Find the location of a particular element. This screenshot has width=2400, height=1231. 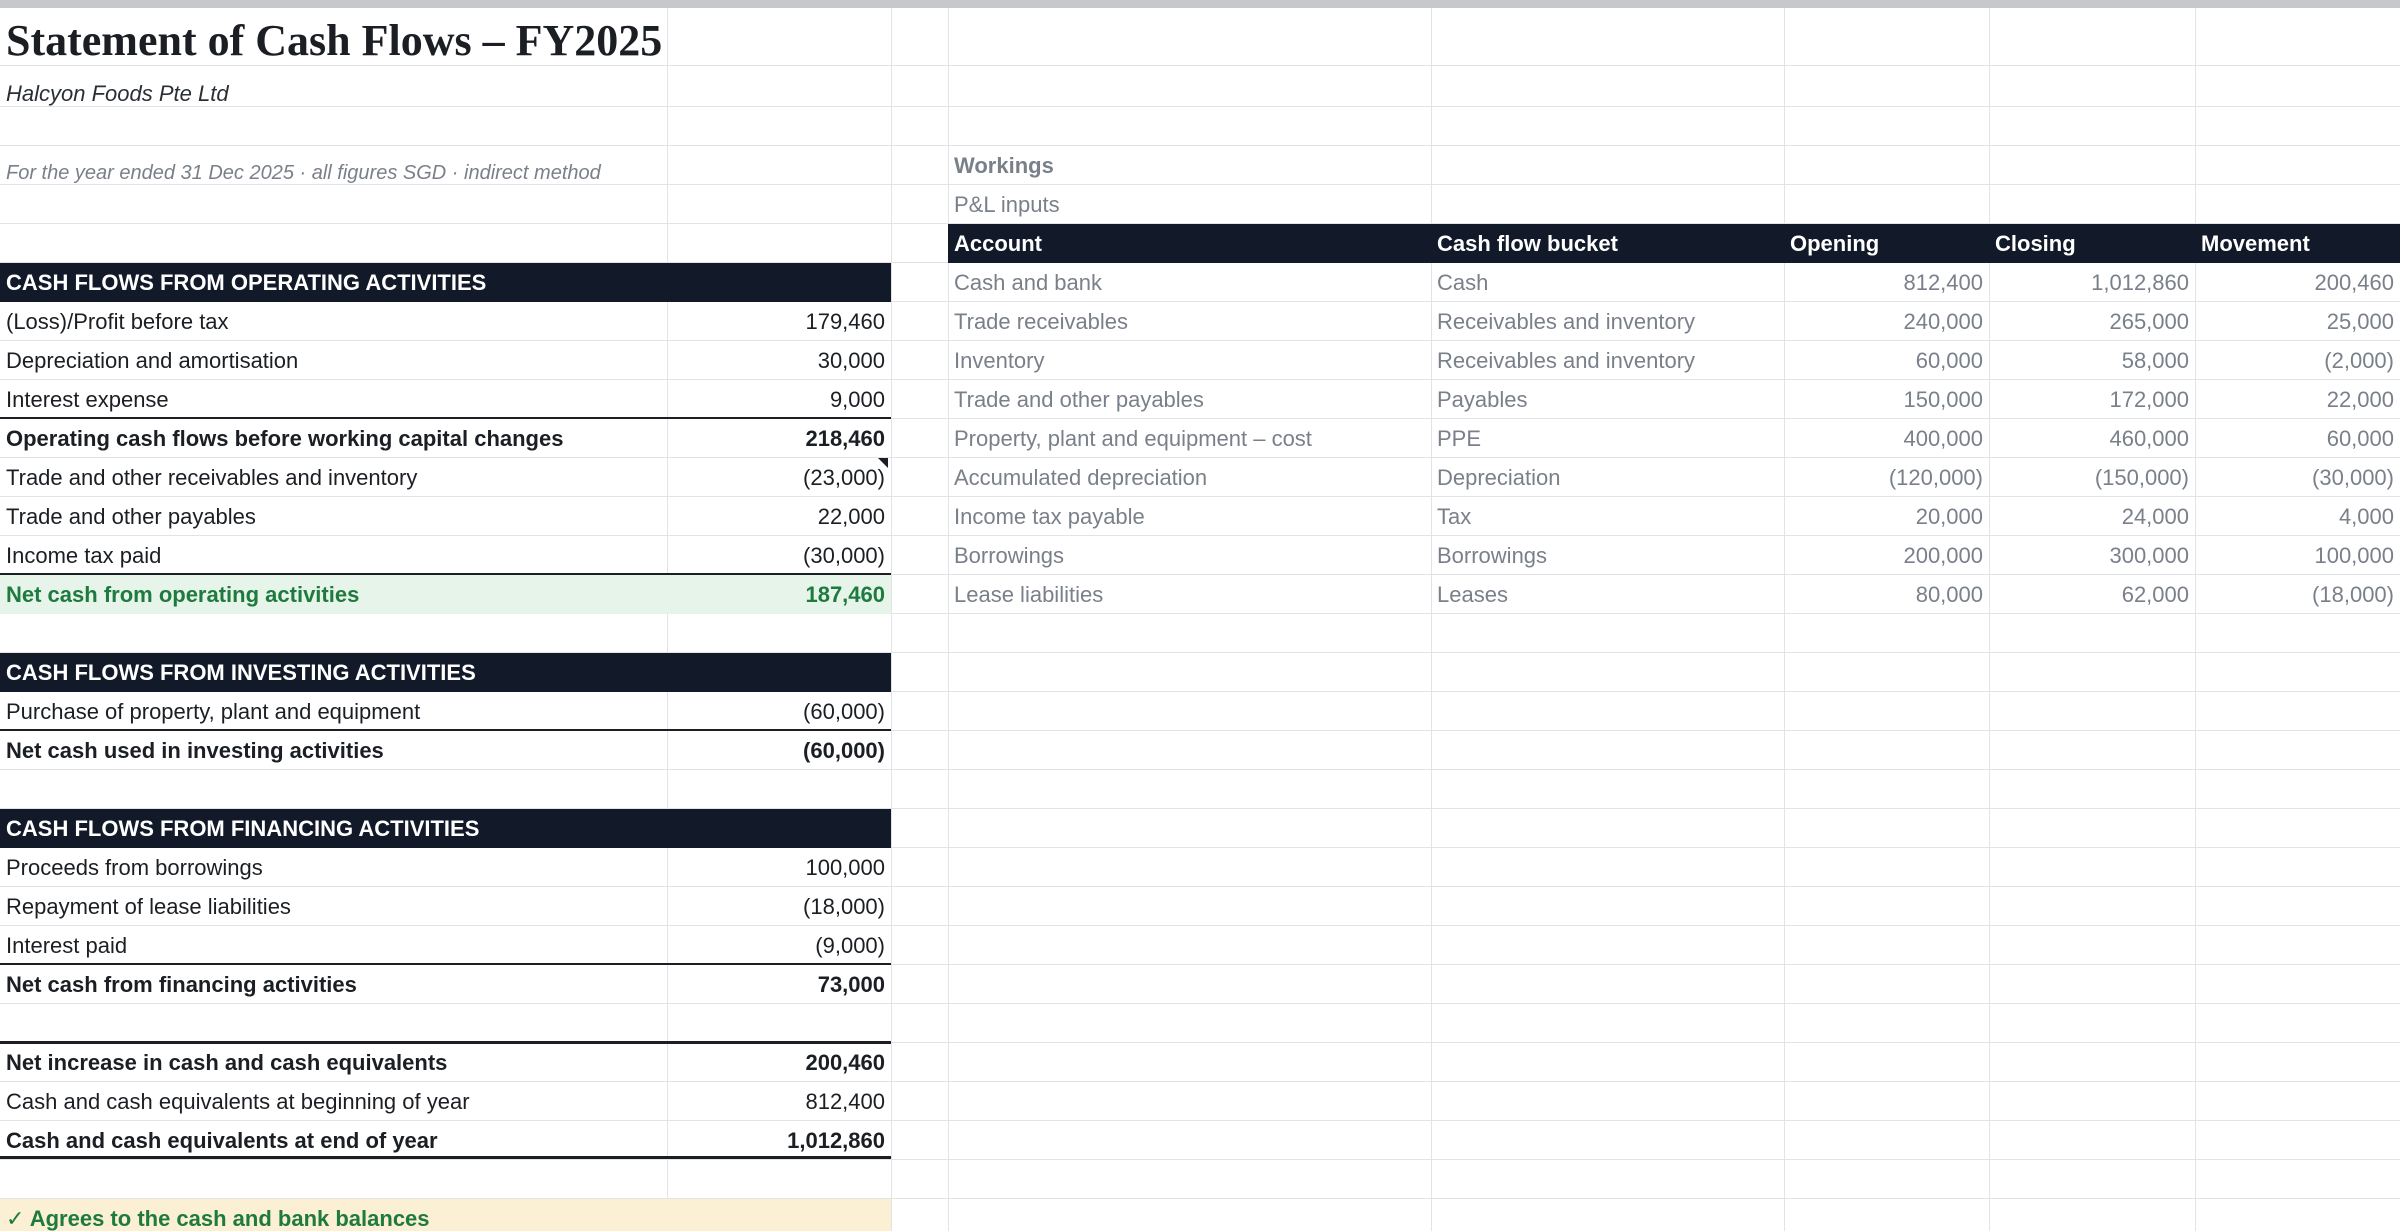

net-increase-value: 200,460 is located at coordinates (779, 1062).